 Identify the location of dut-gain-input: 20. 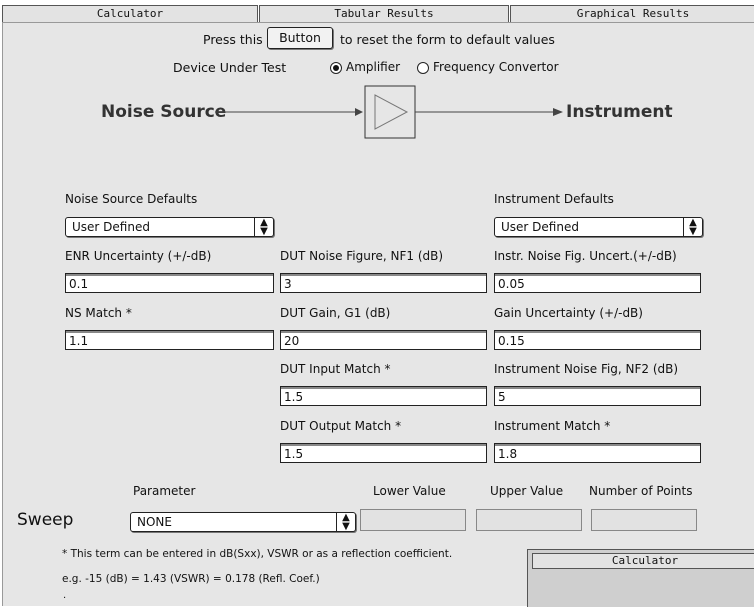
(383, 340).